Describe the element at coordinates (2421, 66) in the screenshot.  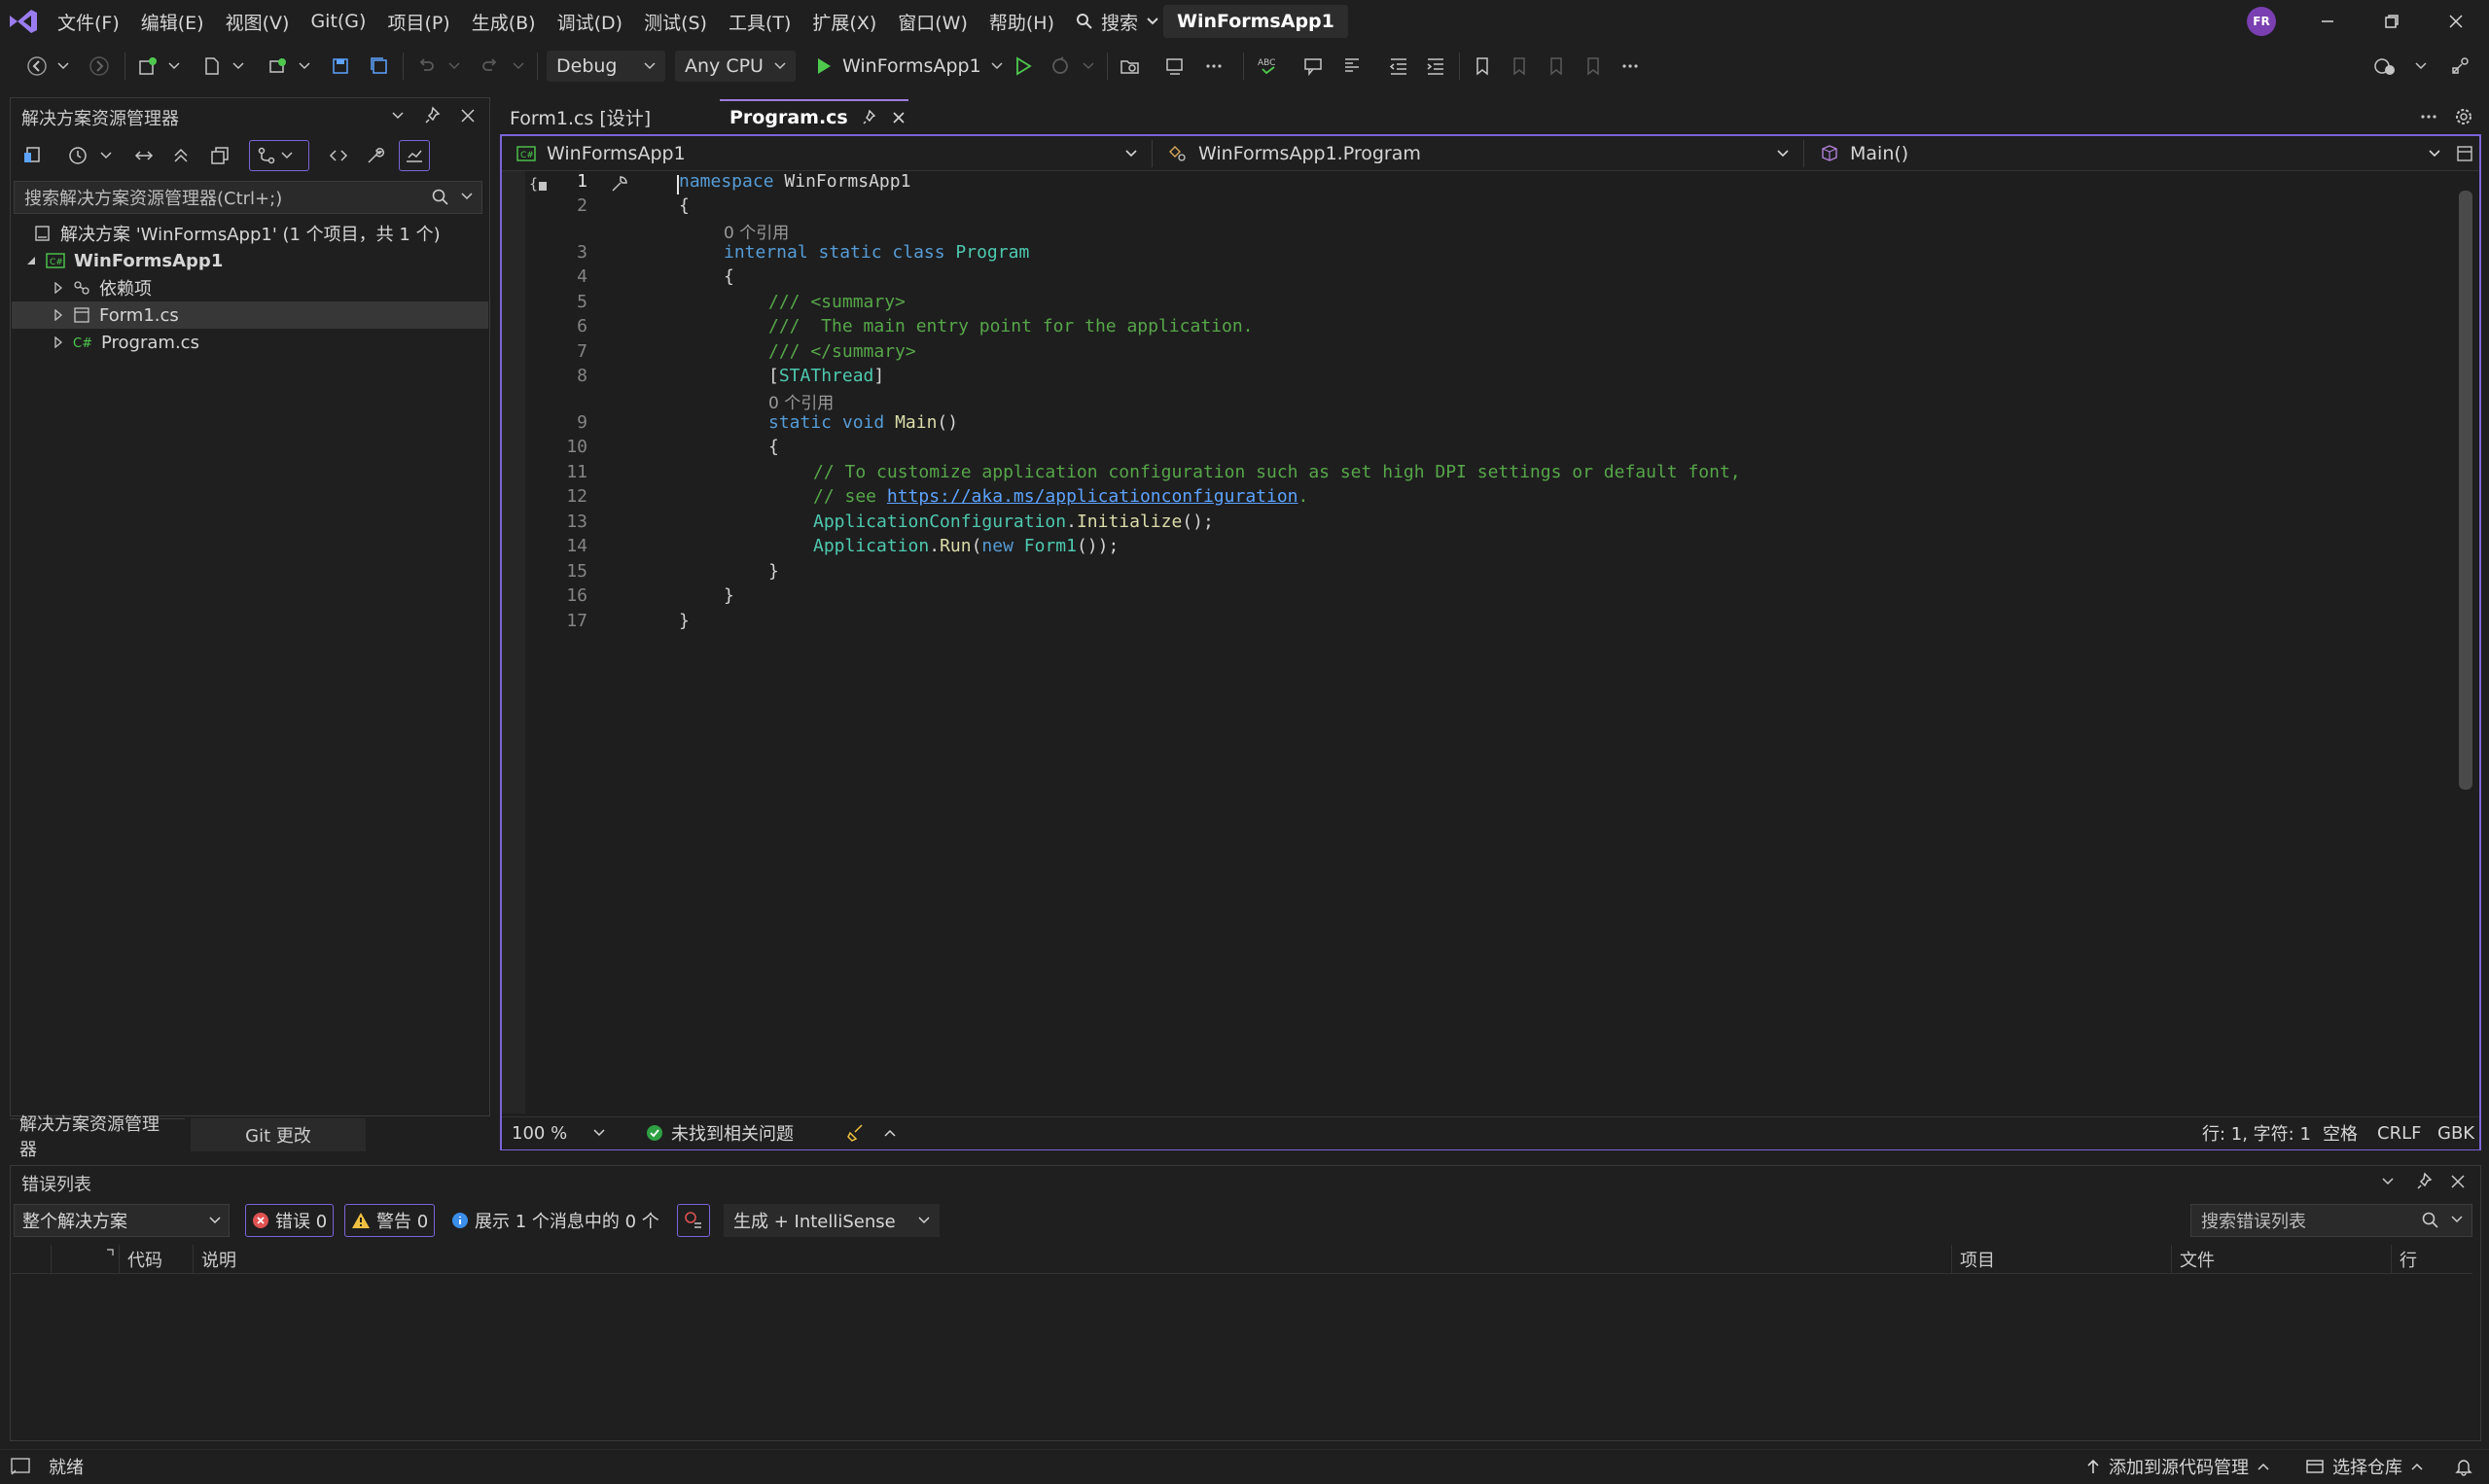
I see `live-share-dropdown` at that location.